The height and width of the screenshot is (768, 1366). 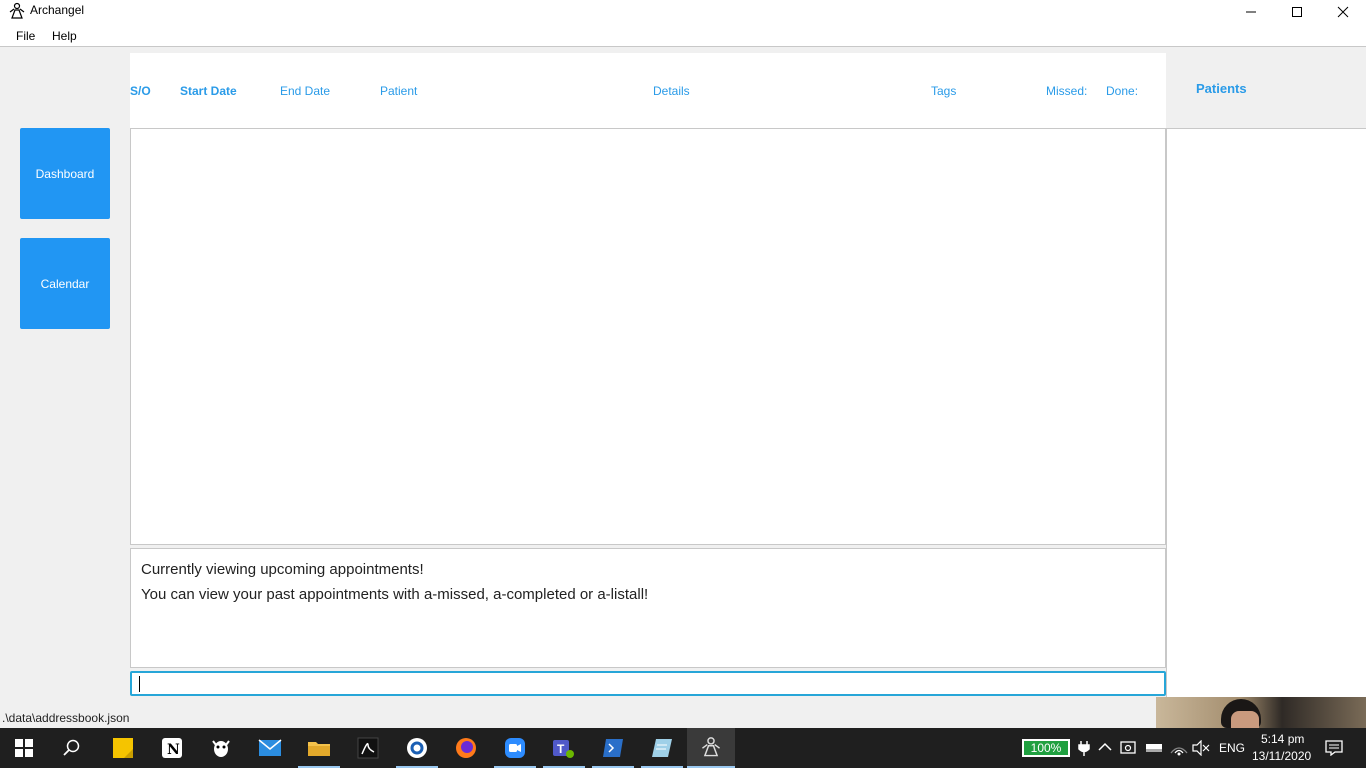 I want to click on minimize-button, so click(x=1251, y=12).